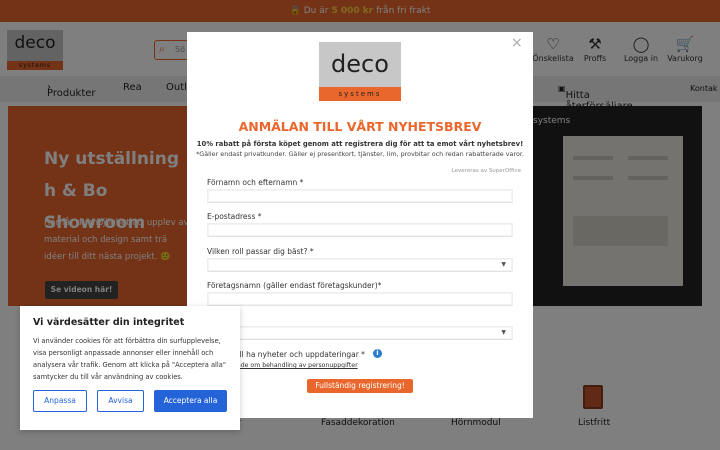 This screenshot has height=450, width=720. What do you see at coordinates (360, 265) in the screenshot?
I see `role-select: ▼` at bounding box center [360, 265].